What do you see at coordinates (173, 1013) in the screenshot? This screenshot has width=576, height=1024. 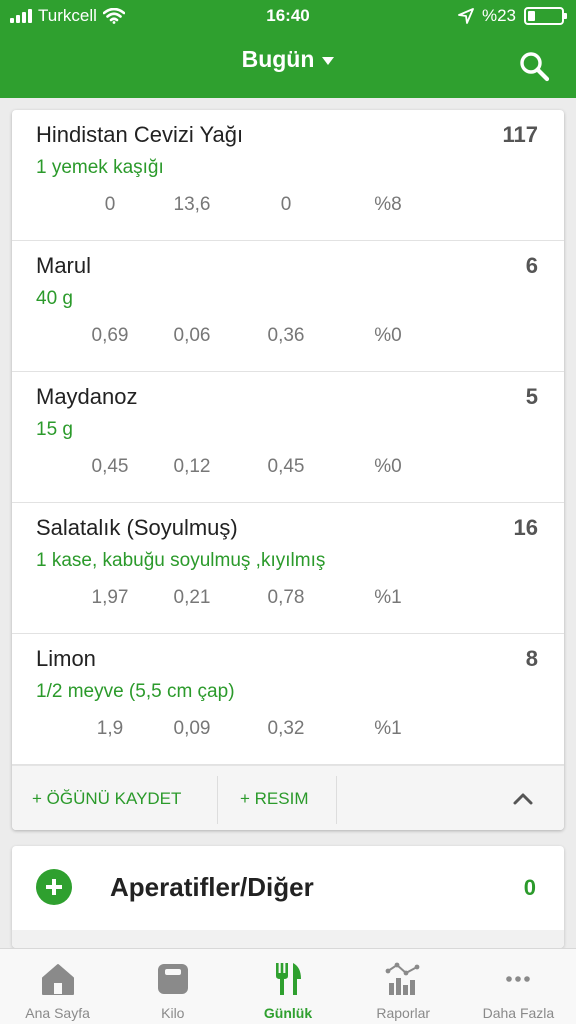 I see `tab-label: Kilo` at bounding box center [173, 1013].